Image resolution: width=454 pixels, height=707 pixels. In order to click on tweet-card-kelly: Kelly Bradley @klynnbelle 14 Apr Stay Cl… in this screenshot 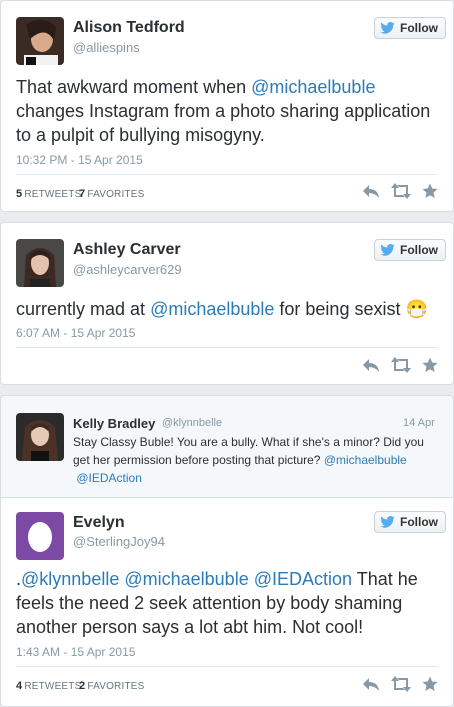, I will do `click(227, 446)`.